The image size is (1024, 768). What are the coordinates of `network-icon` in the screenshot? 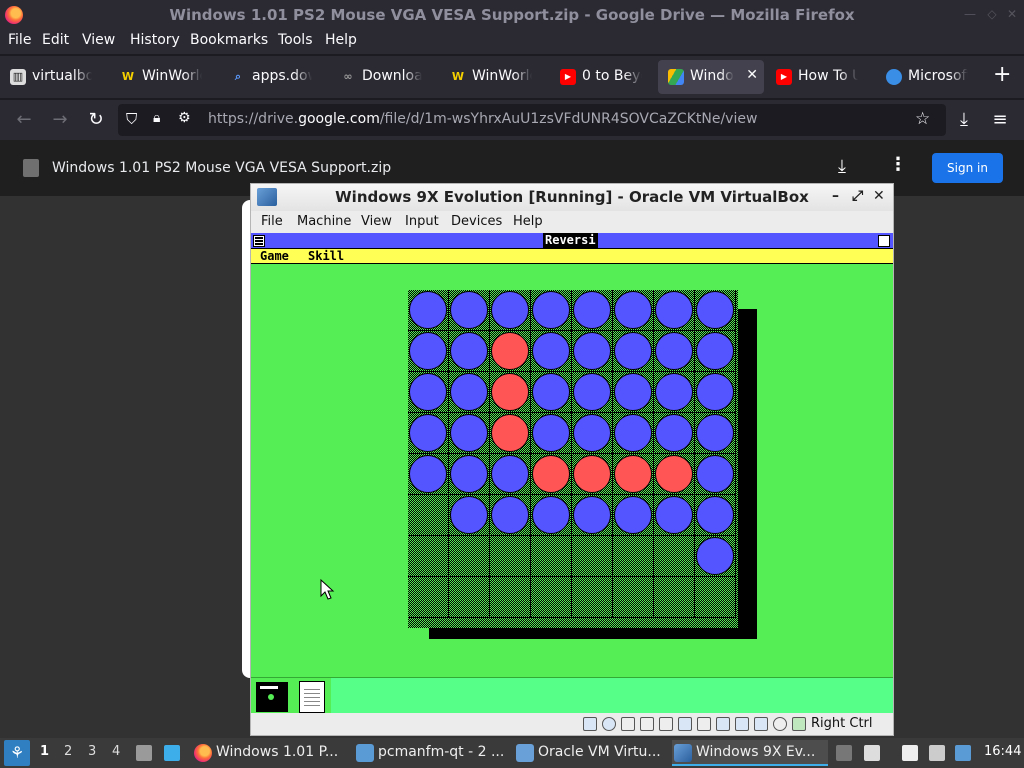 It's located at (666, 724).